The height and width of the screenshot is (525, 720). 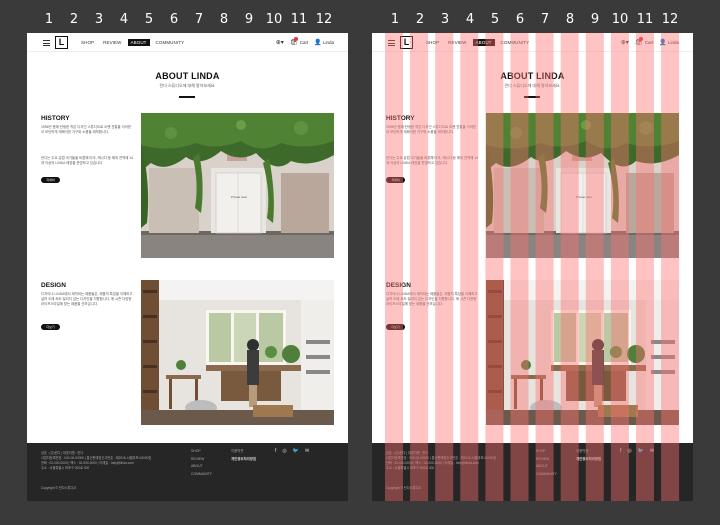 What do you see at coordinates (637, 451) in the screenshot?
I see `social-links: f ◎ 🐦 ✉` at bounding box center [637, 451].